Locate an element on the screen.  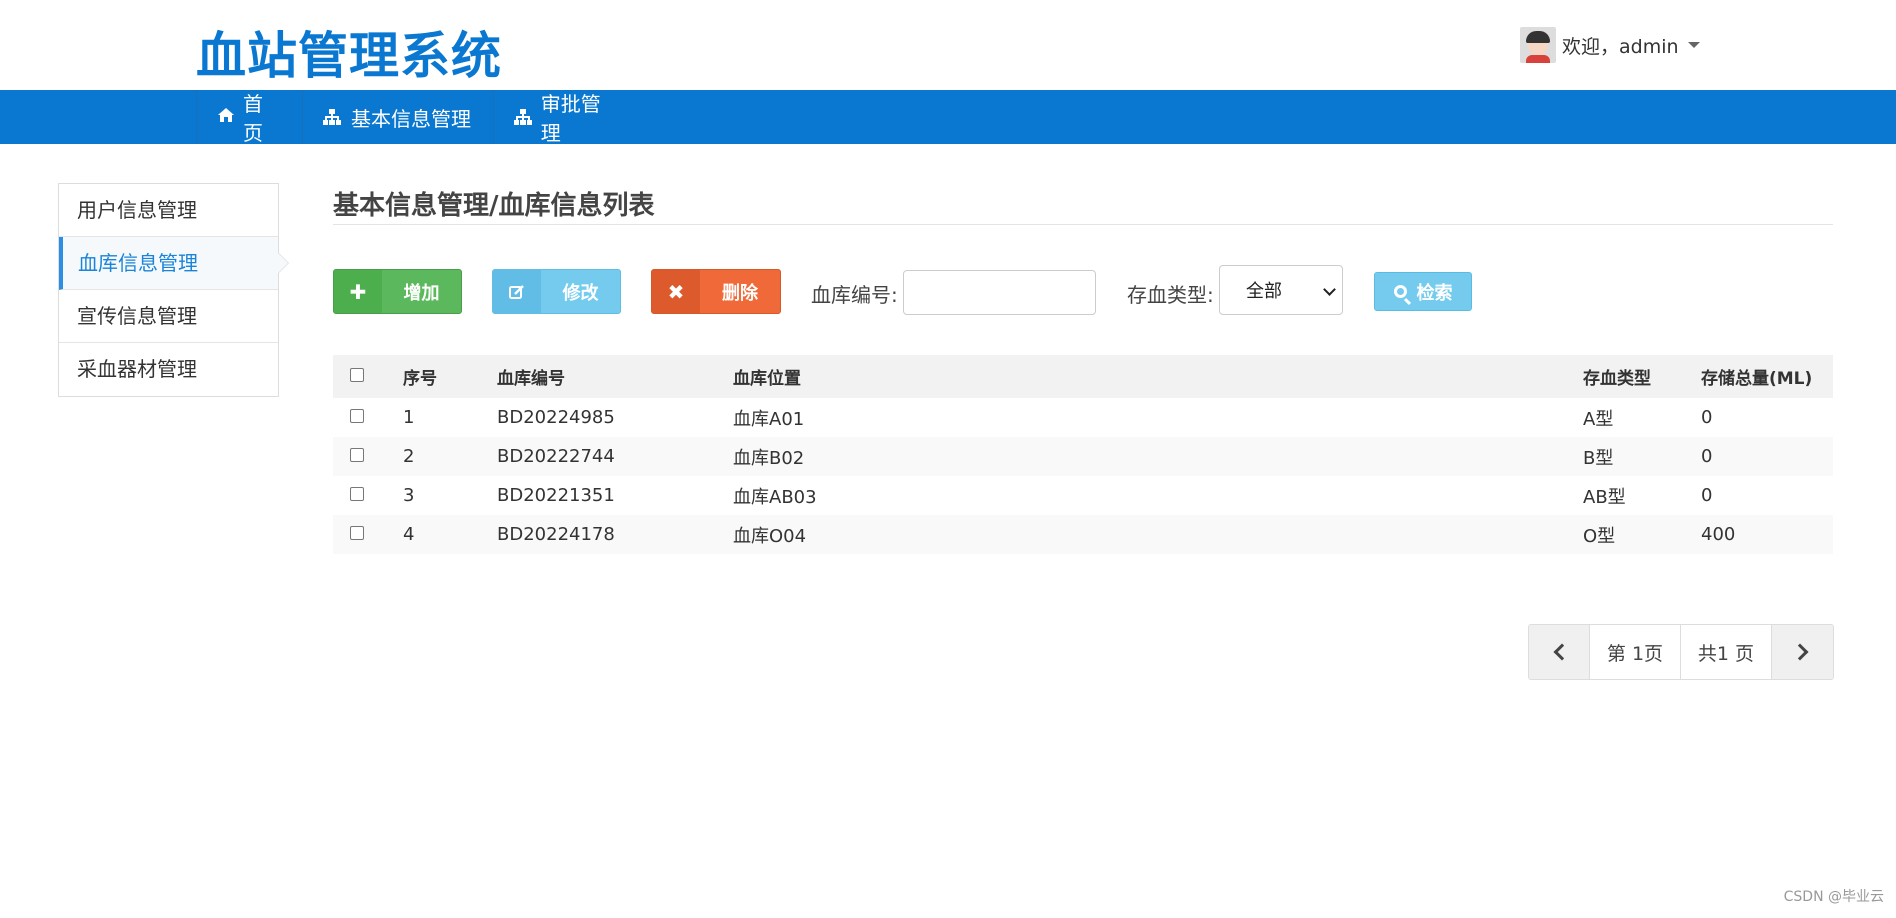
page-title: 基本信息管理/血库信息列表 is located at coordinates (494, 206).